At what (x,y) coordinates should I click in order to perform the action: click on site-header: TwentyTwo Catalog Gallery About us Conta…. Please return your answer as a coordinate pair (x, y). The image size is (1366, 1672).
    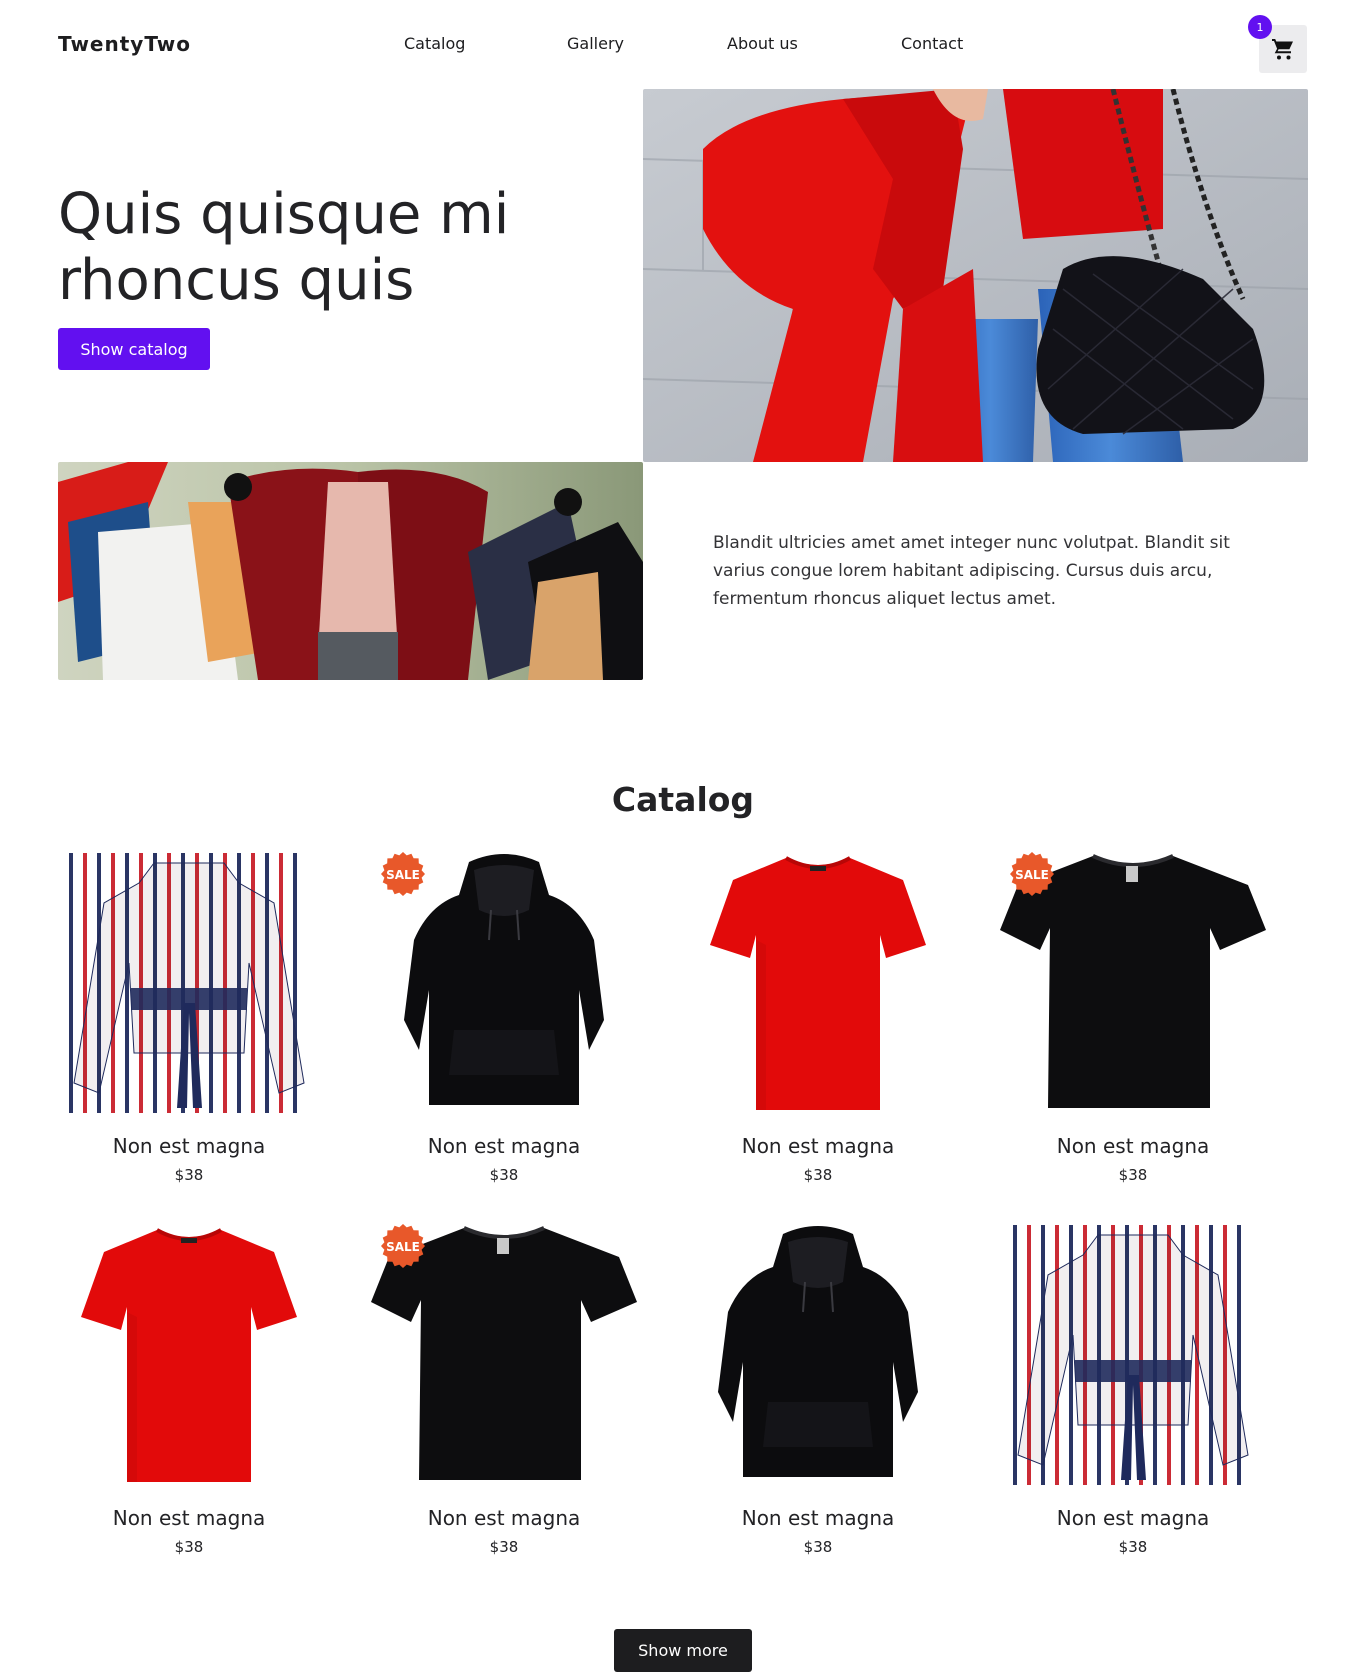
    Looking at the image, I should click on (683, 45).